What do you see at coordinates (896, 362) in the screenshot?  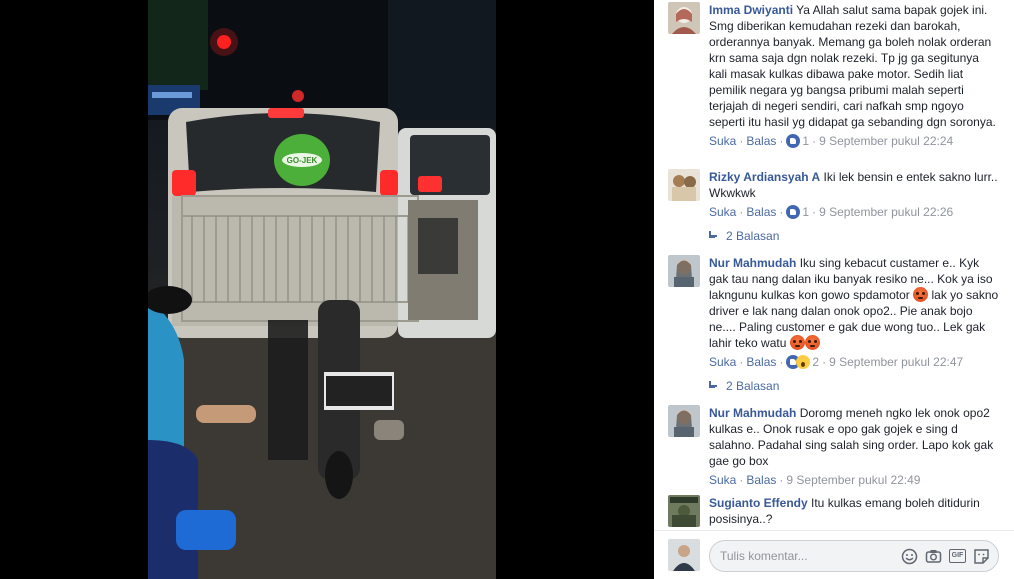 I see `comment-timestamp: 9 September pukul 22:47` at bounding box center [896, 362].